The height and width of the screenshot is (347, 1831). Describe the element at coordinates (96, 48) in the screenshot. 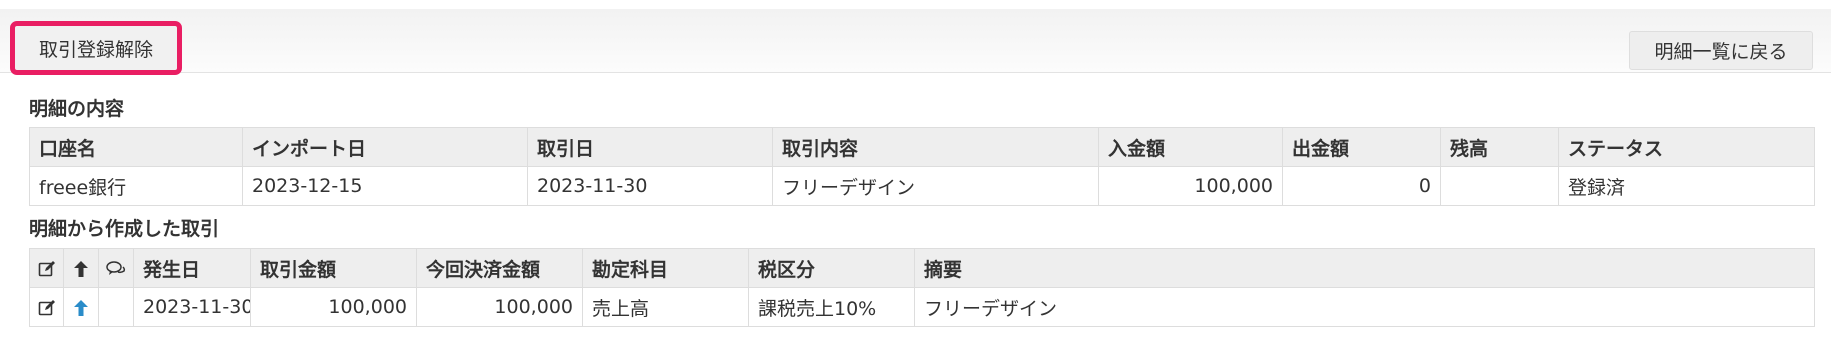

I see `unregister-transaction-button: 取引登録解除` at that location.